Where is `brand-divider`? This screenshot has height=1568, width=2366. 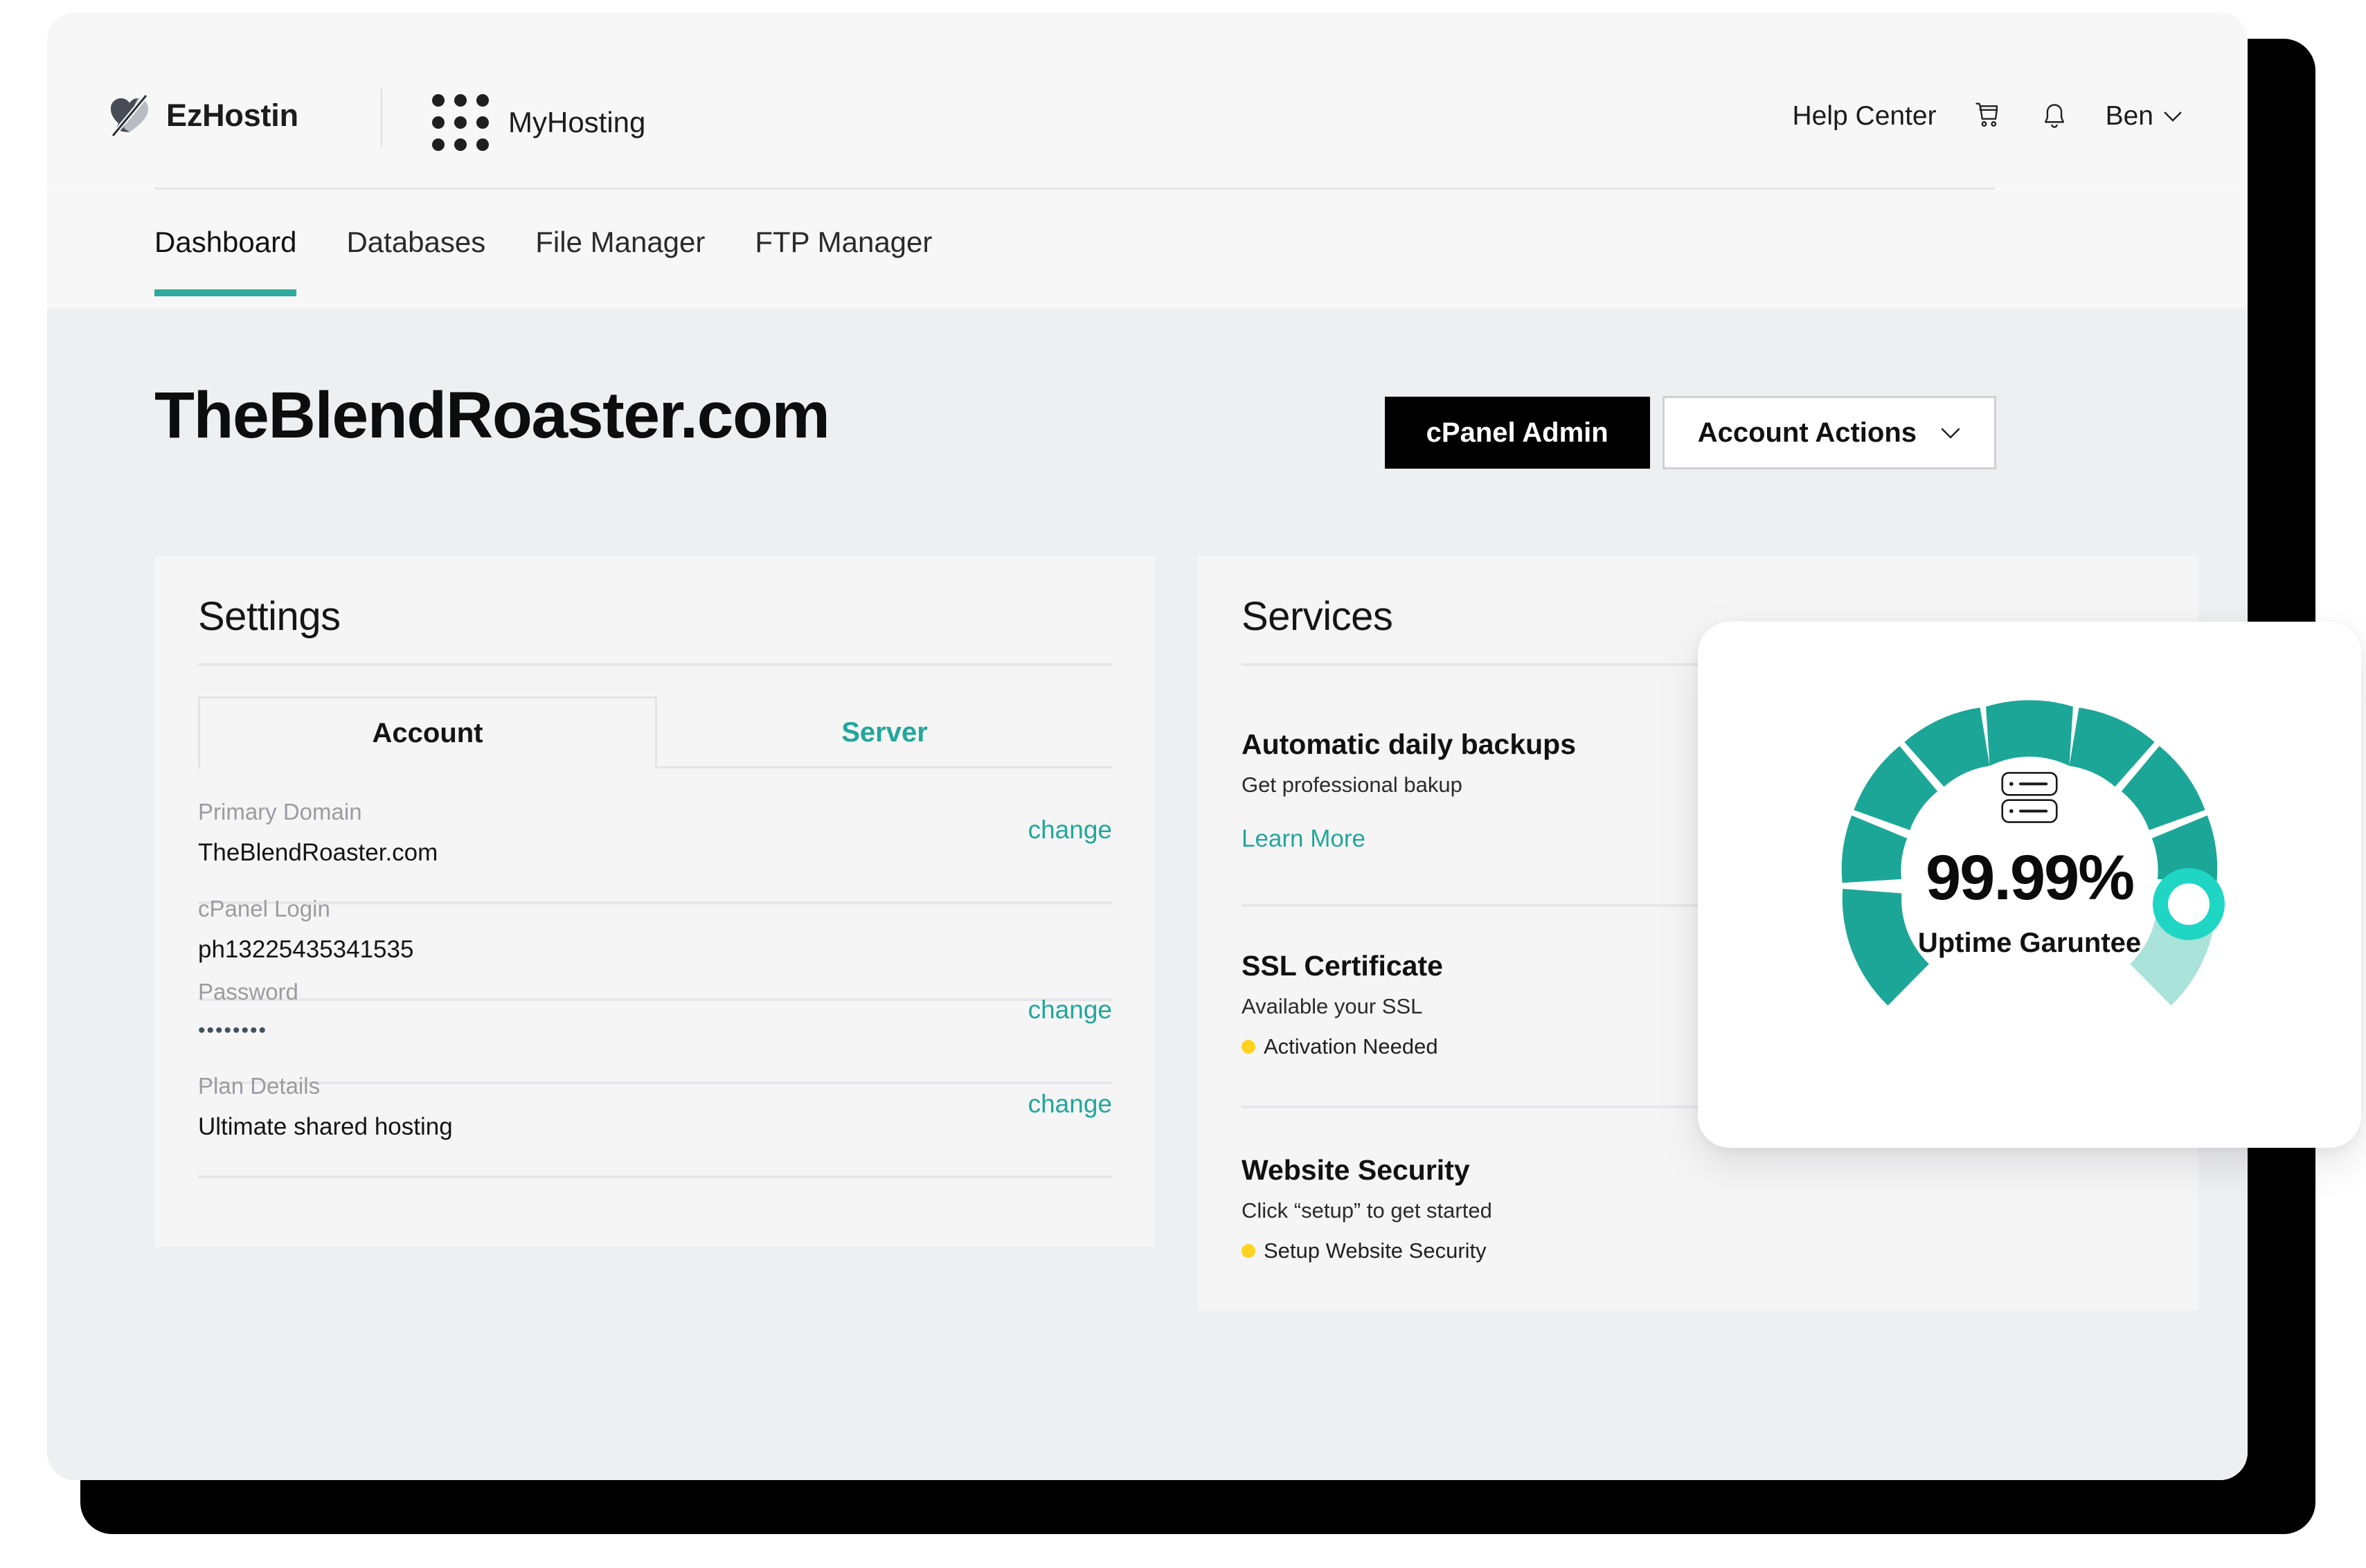
brand-divider is located at coordinates (381, 118).